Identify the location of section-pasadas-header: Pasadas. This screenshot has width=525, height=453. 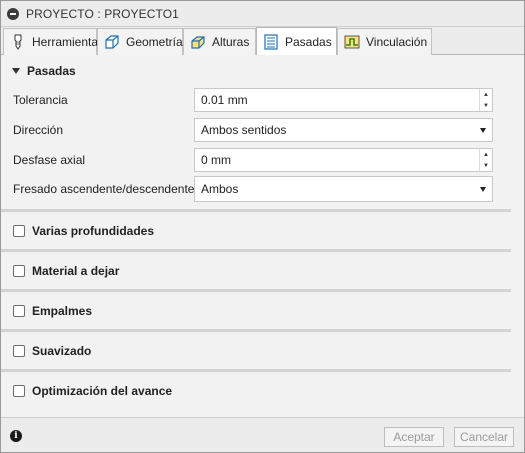
(256, 71).